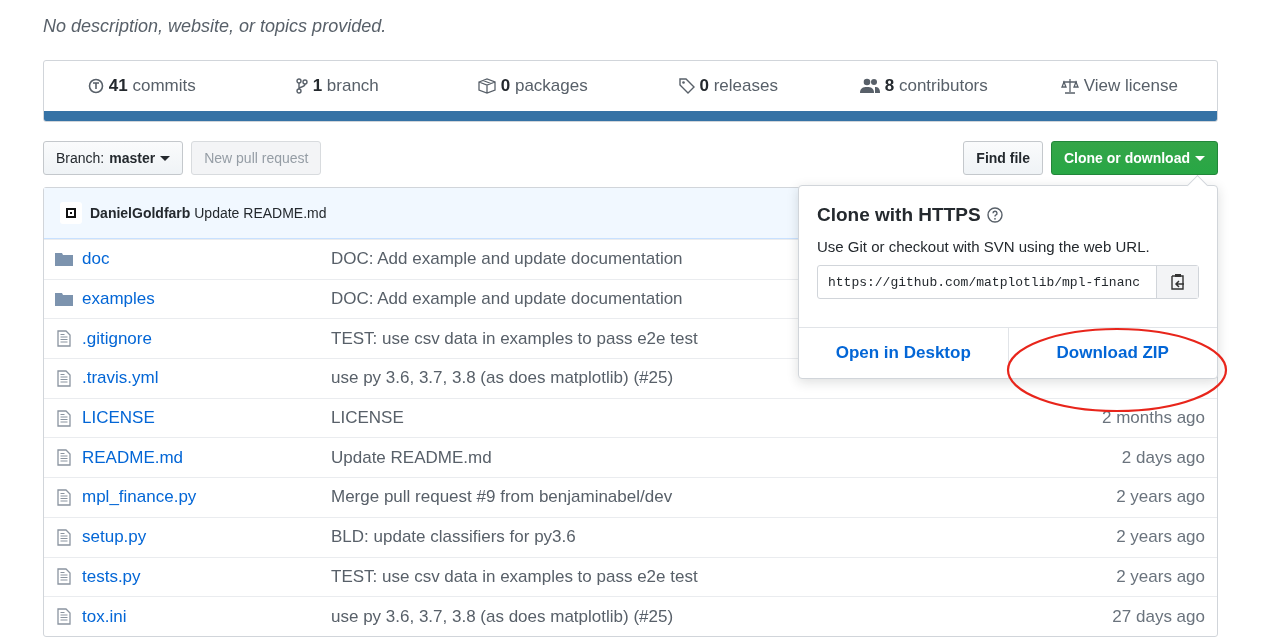  Describe the element at coordinates (113, 158) in the screenshot. I see `branch-dropdown: Branch: master` at that location.